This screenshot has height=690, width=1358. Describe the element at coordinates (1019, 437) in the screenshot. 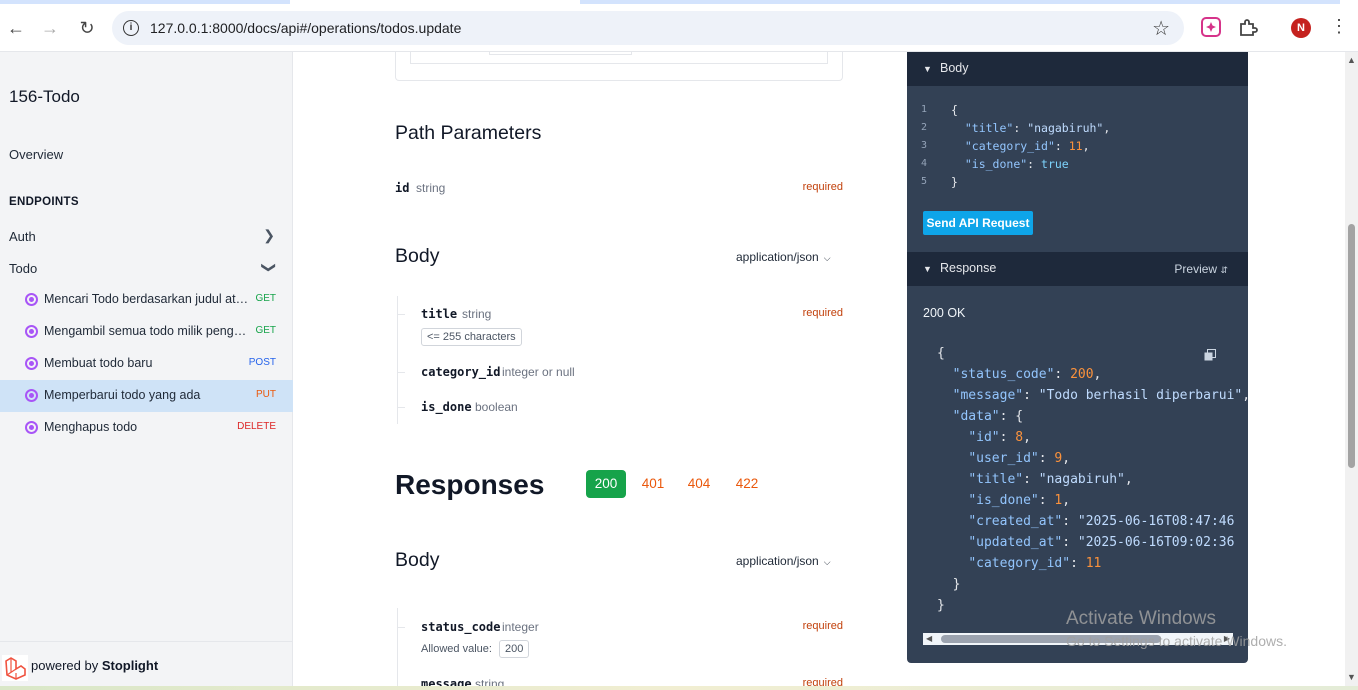

I see `json-value: 8` at that location.